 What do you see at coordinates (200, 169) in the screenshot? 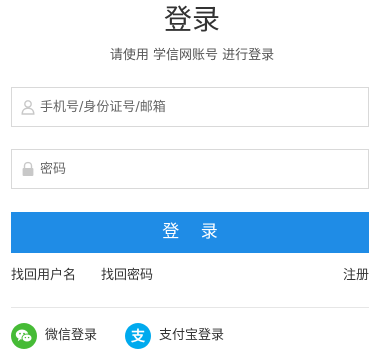
I see `password-input` at bounding box center [200, 169].